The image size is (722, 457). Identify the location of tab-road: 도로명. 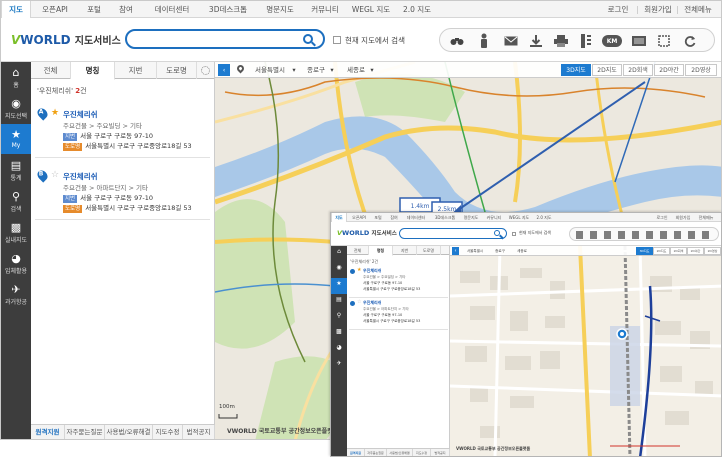
(177, 70).